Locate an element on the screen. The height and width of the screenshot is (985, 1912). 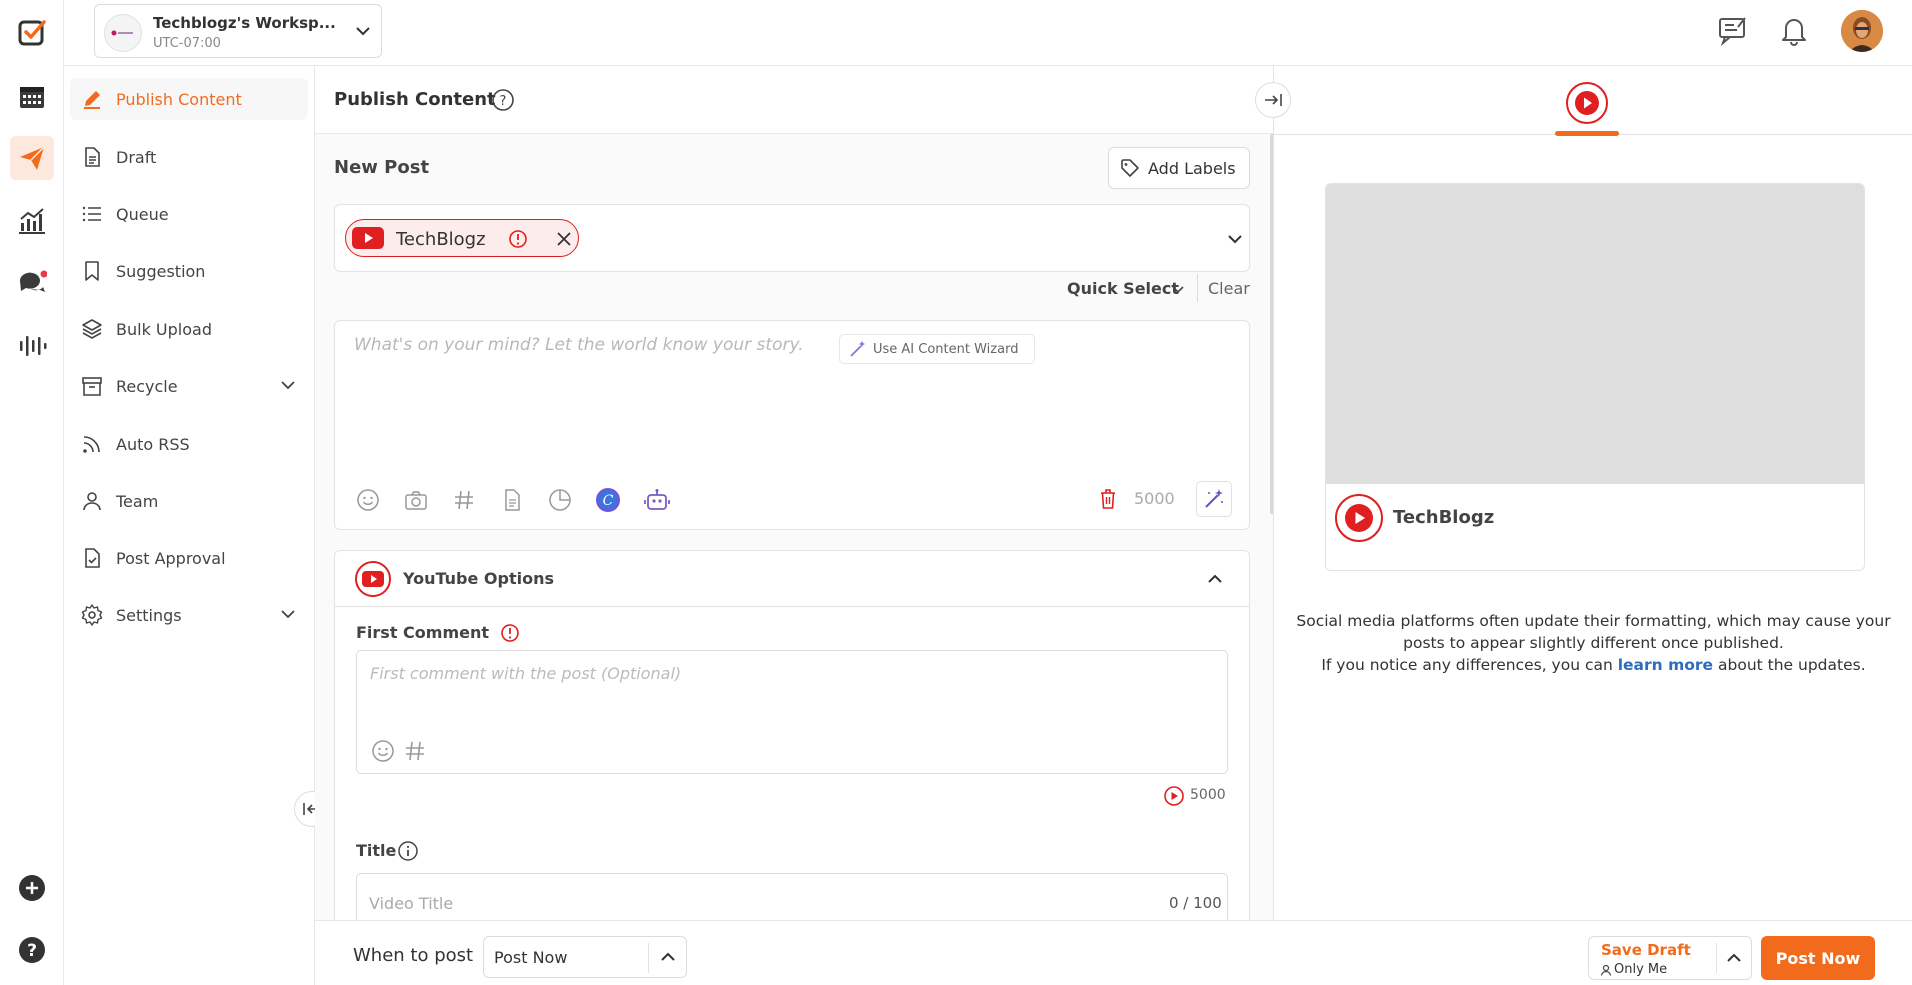
sidebar-item-queue: Queue is located at coordinates (189, 214).